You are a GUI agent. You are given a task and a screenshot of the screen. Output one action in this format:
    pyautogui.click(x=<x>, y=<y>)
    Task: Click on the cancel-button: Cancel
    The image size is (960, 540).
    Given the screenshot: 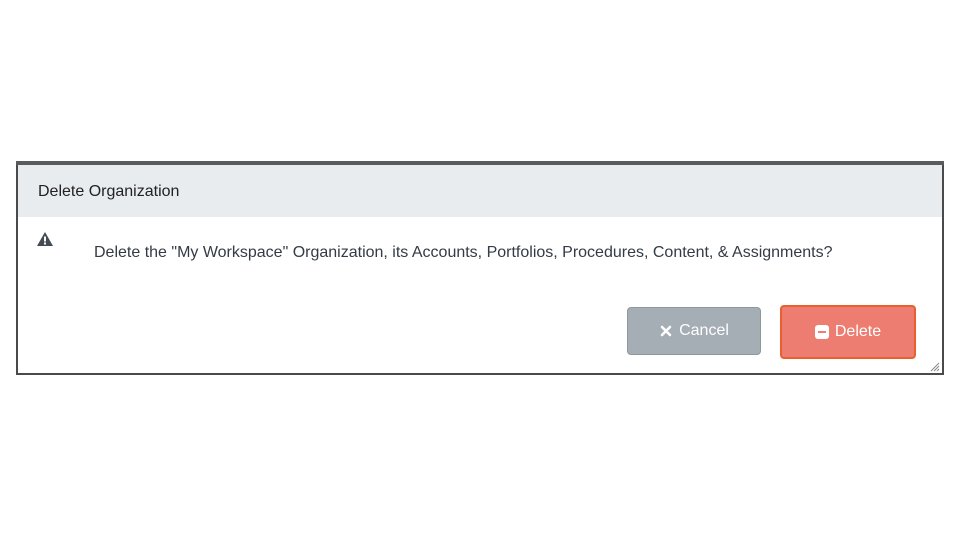 What is the action you would take?
    pyautogui.click(x=694, y=331)
    